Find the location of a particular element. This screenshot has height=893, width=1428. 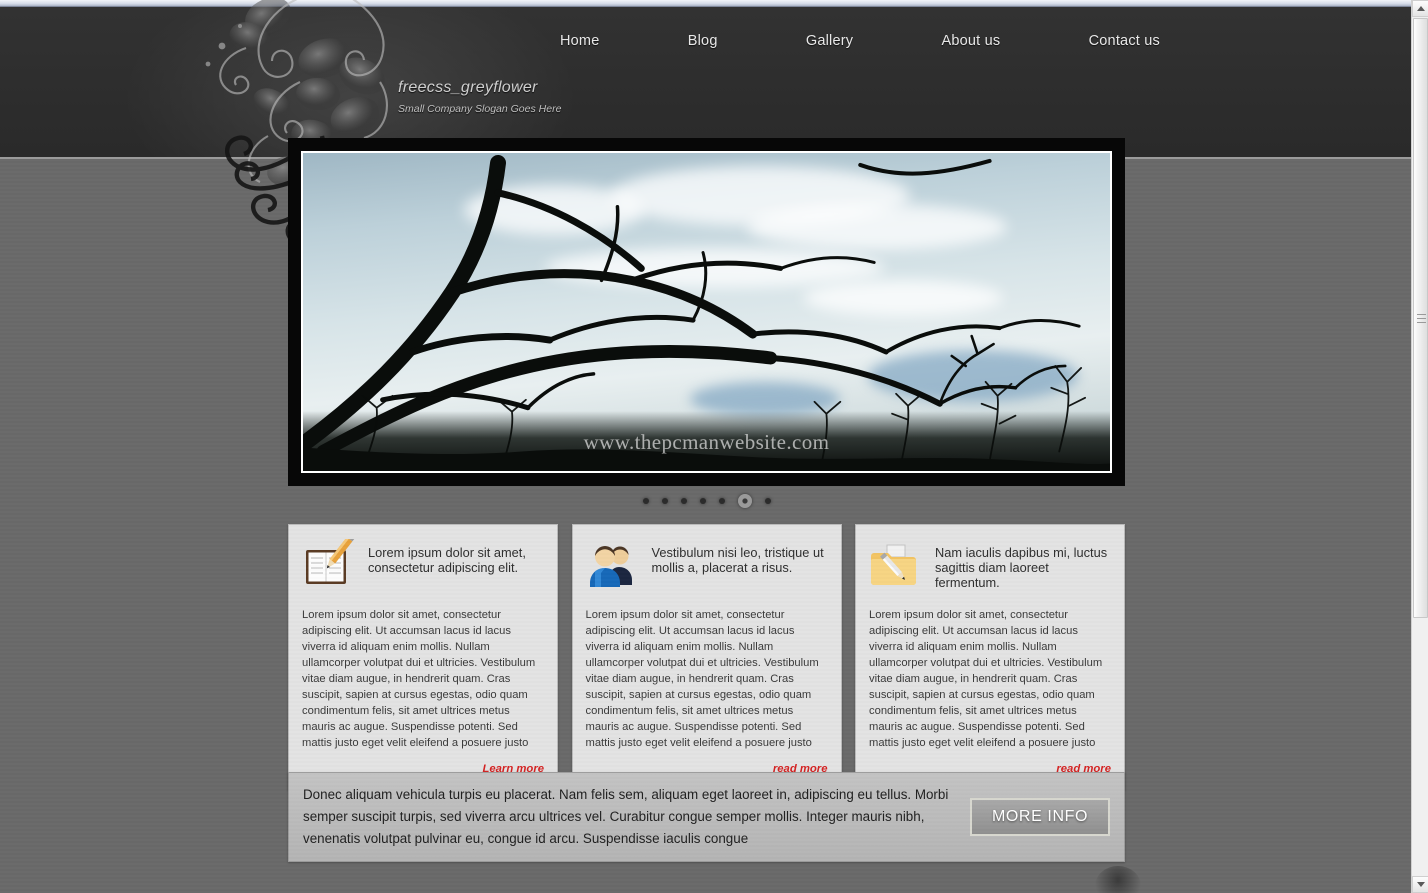

chevron-up-icon is located at coordinates (1420, 8).